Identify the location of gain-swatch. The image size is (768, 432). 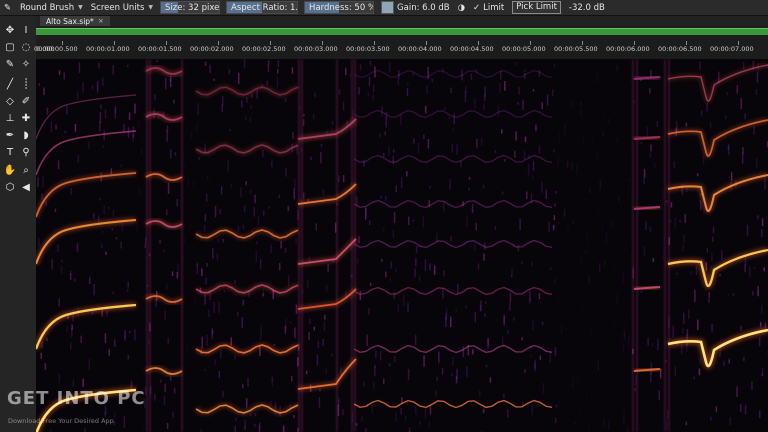
(388, 7).